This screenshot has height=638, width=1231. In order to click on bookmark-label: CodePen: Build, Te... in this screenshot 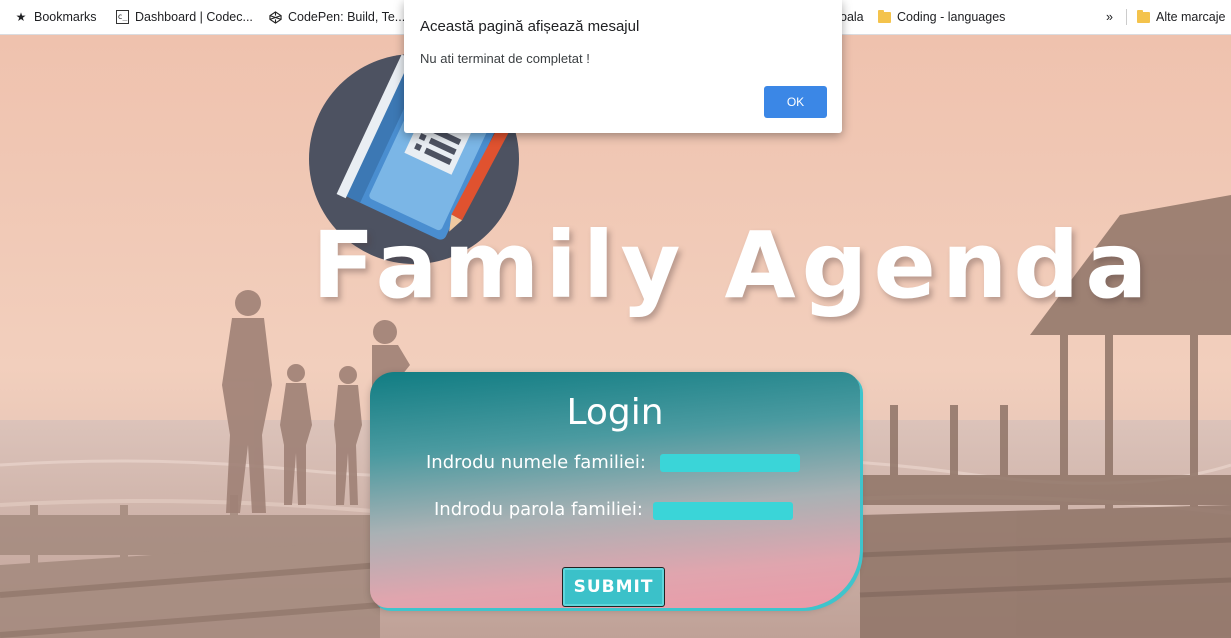, I will do `click(347, 17)`.